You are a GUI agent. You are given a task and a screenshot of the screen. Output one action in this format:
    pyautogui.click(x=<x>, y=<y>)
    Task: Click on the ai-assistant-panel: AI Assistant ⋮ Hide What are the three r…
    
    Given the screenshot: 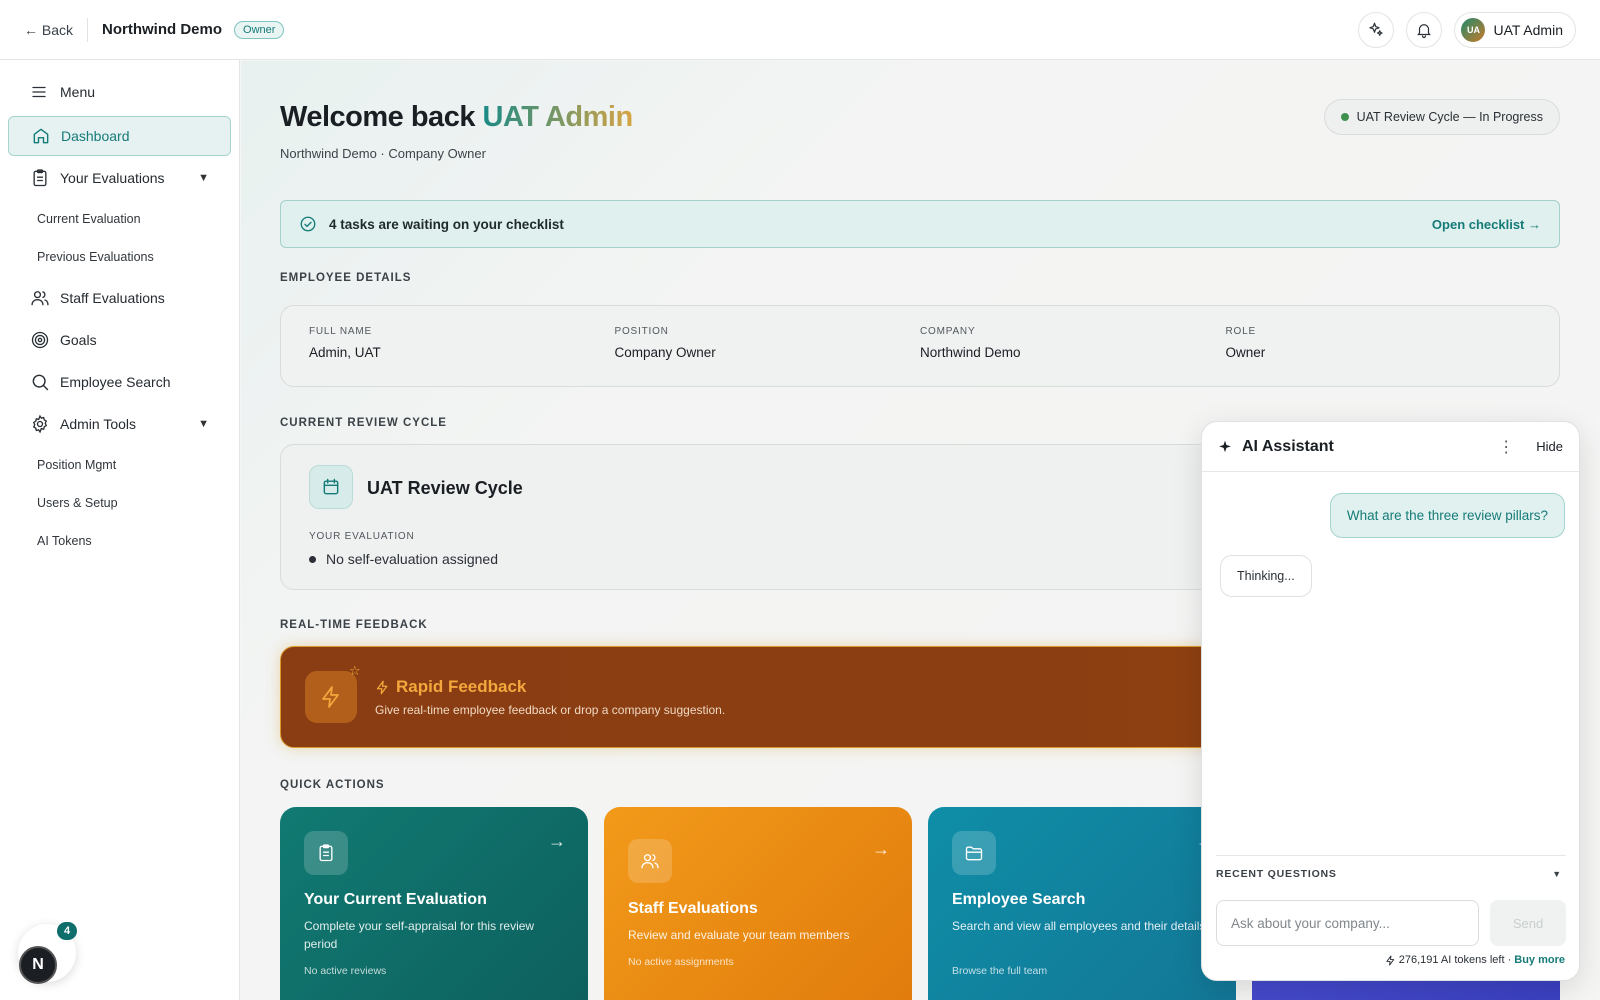 What is the action you would take?
    pyautogui.click(x=1390, y=701)
    